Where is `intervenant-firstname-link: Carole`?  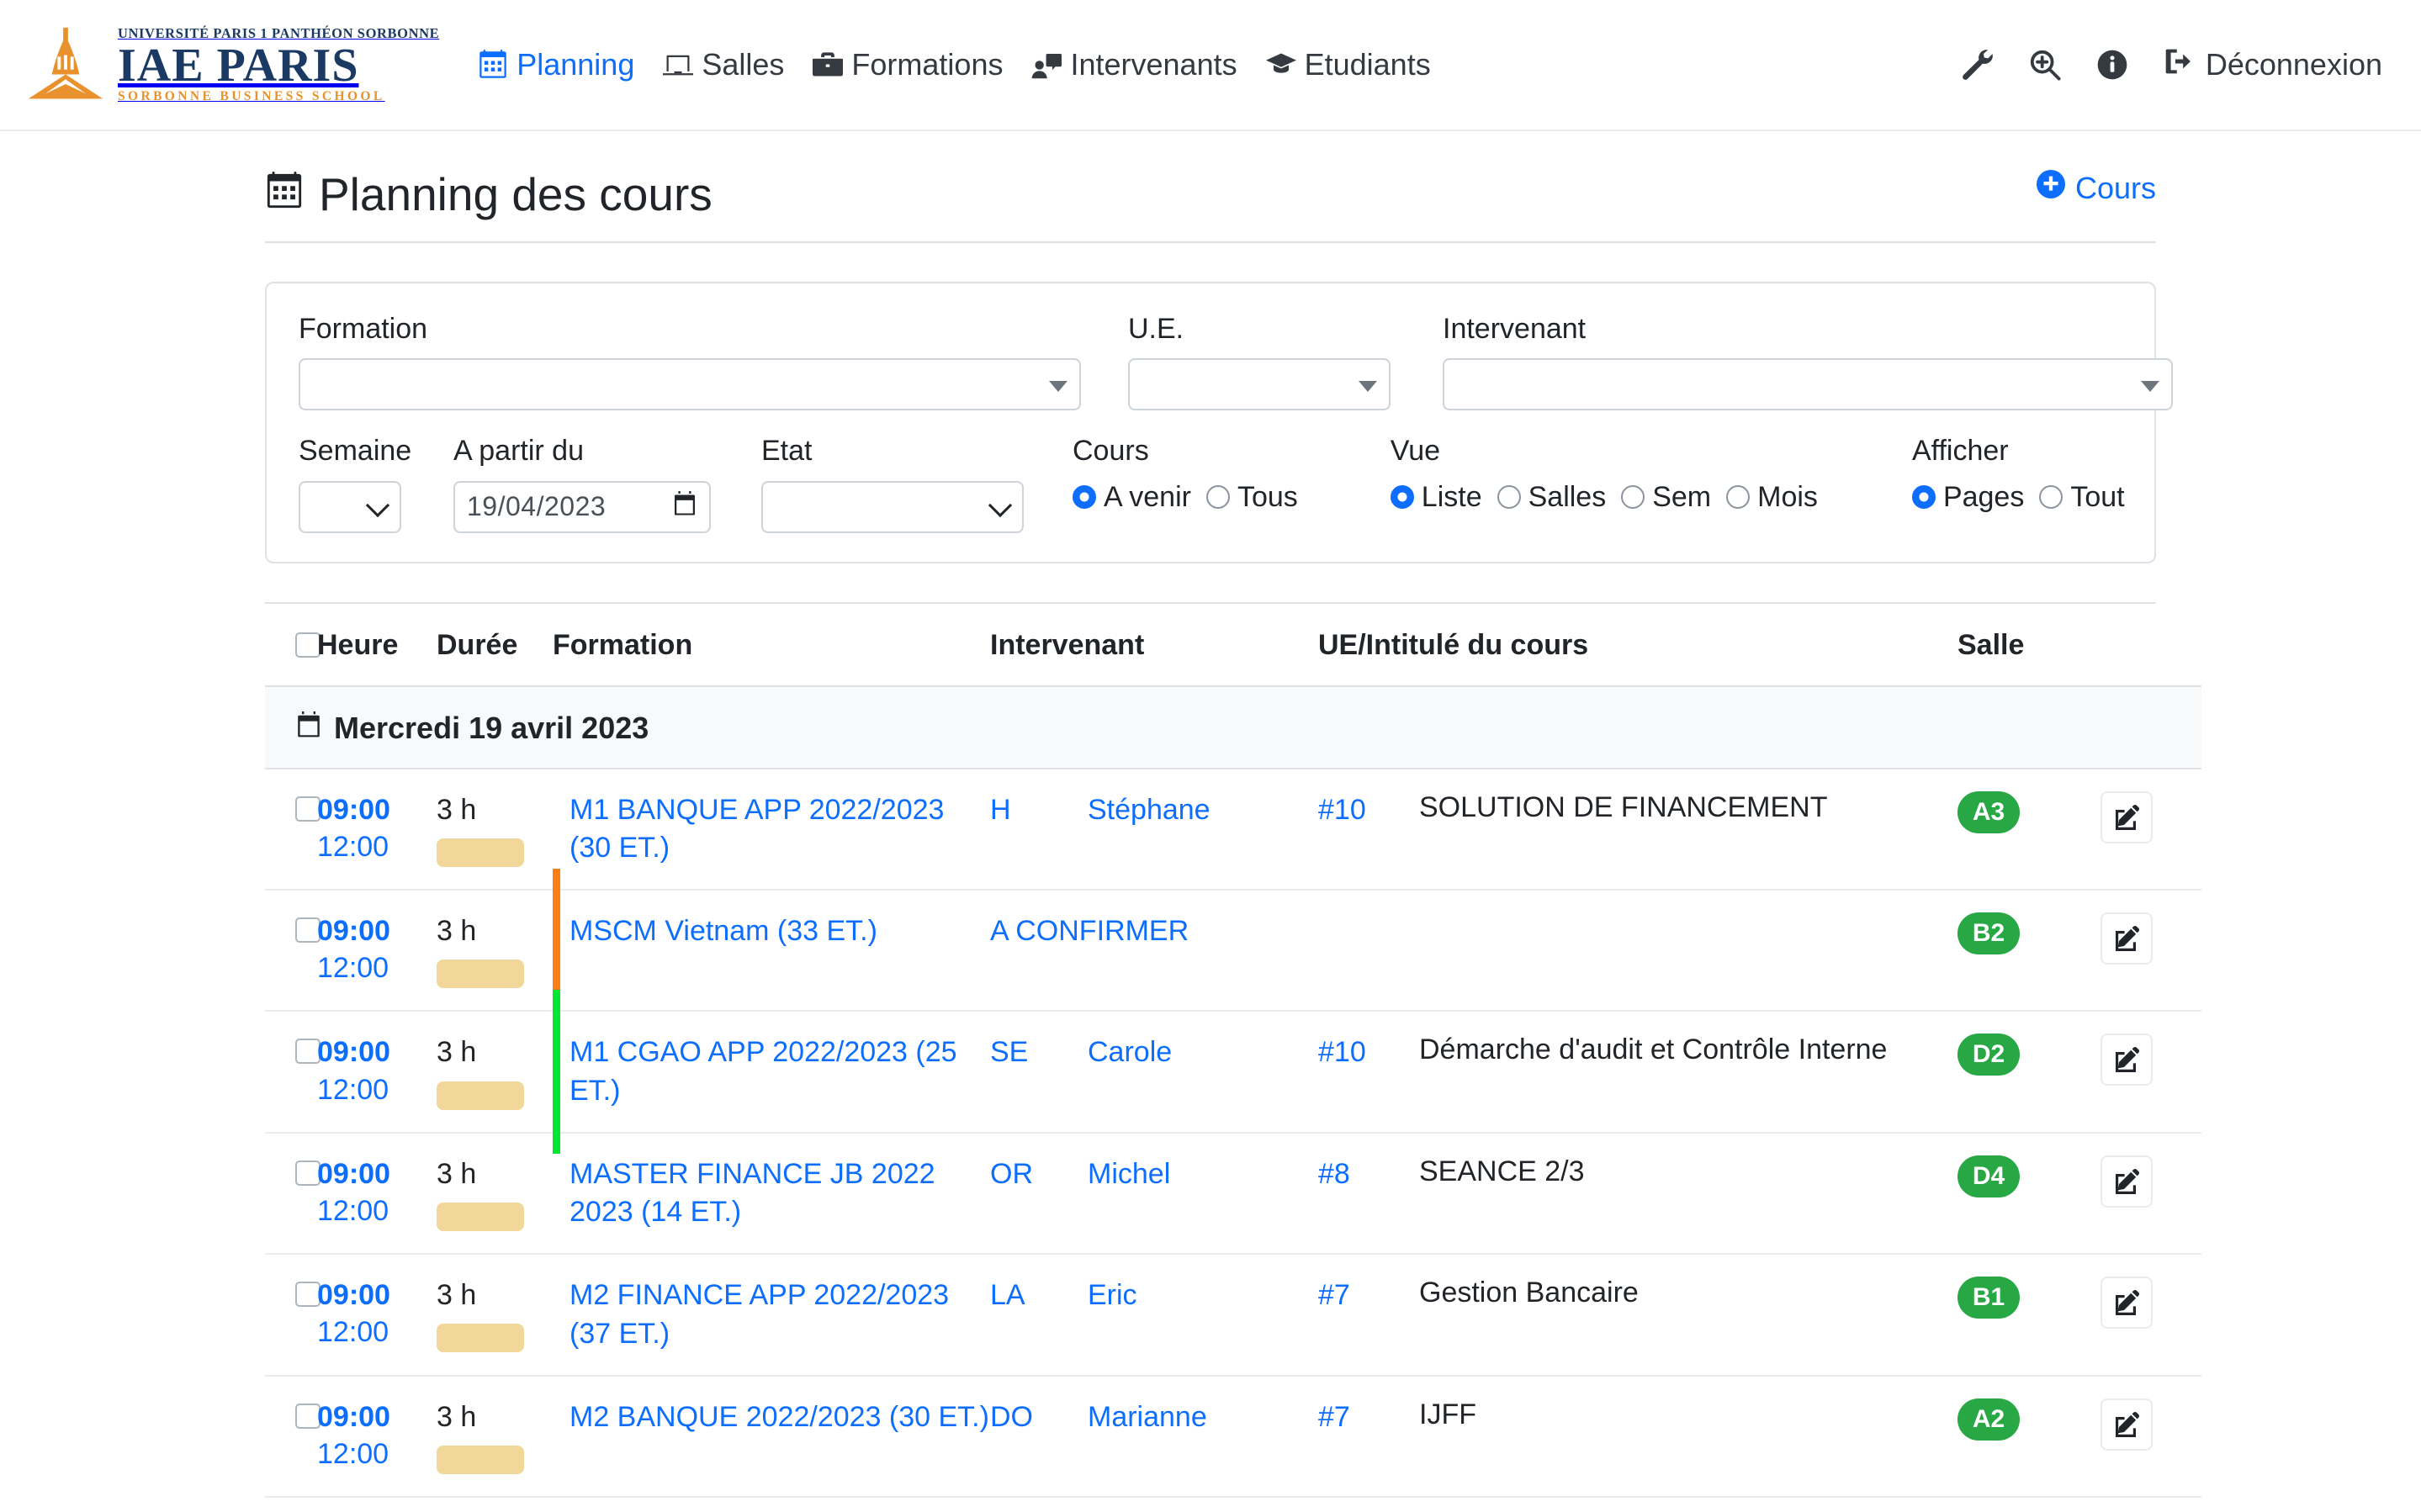
intervenant-firstname-link: Carole is located at coordinates (1130, 1052).